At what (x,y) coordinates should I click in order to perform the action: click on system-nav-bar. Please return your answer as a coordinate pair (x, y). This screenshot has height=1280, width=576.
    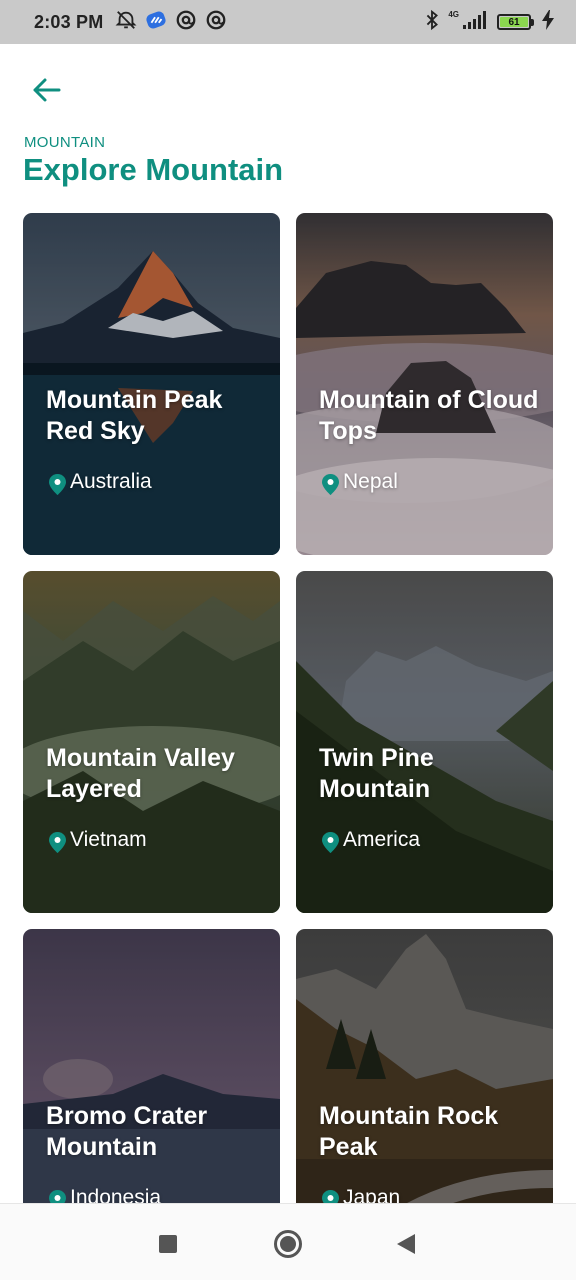
    Looking at the image, I should click on (288, 1241).